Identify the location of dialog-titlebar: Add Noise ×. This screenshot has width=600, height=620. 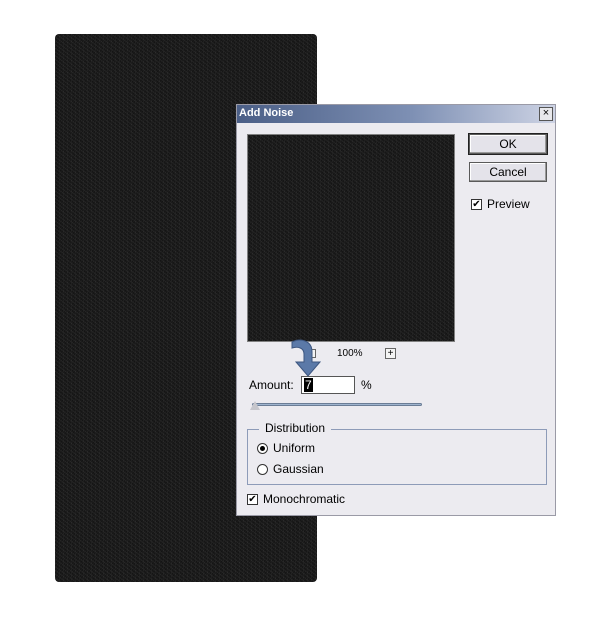
(396, 114).